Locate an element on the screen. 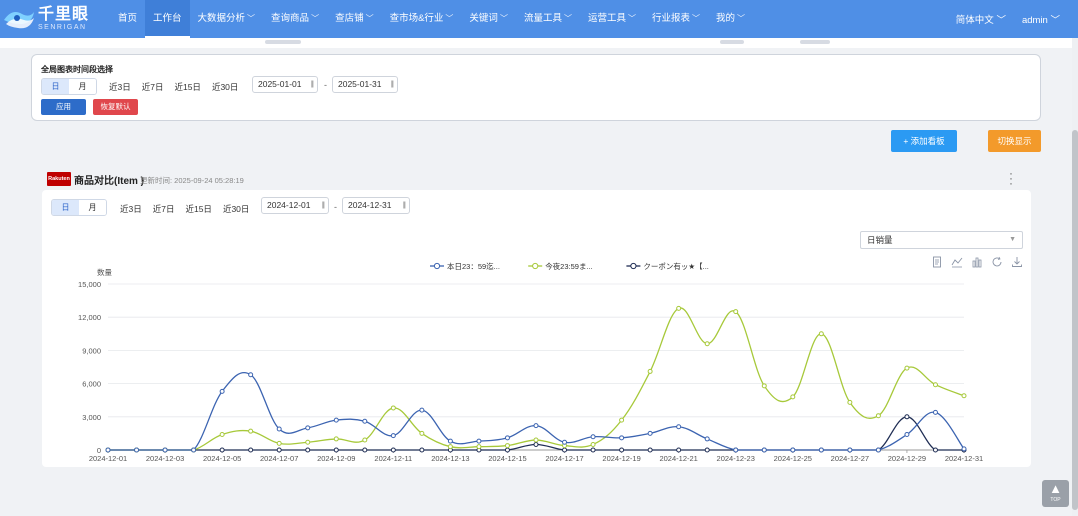  start-date-value: 2025-01-01 is located at coordinates (280, 84).